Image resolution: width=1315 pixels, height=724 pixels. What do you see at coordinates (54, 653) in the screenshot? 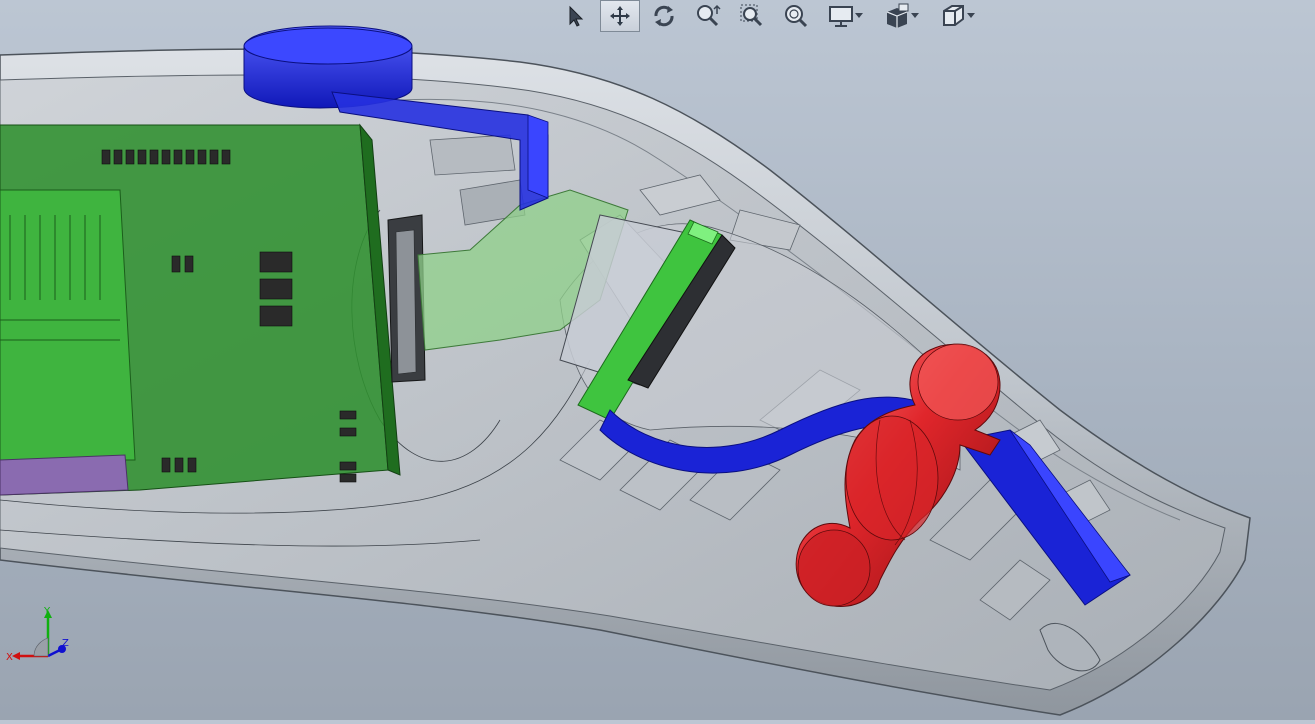
I see `z-axis` at bounding box center [54, 653].